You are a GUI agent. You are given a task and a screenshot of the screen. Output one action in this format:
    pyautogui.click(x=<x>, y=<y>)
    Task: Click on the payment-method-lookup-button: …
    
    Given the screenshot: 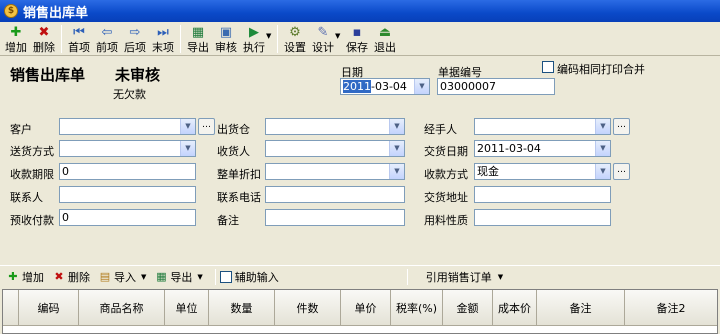 What is the action you would take?
    pyautogui.click(x=621, y=171)
    